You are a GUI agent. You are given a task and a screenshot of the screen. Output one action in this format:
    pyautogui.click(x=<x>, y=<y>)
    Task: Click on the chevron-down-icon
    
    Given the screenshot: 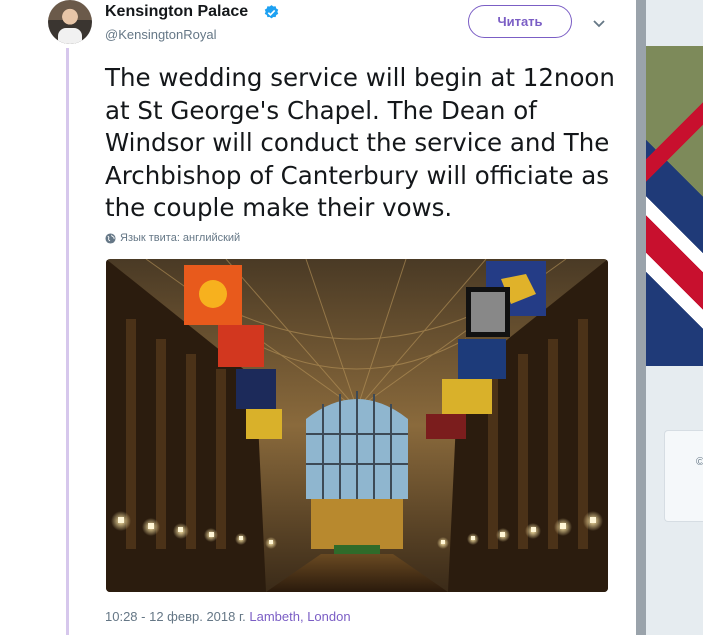 What is the action you would take?
    pyautogui.click(x=599, y=23)
    